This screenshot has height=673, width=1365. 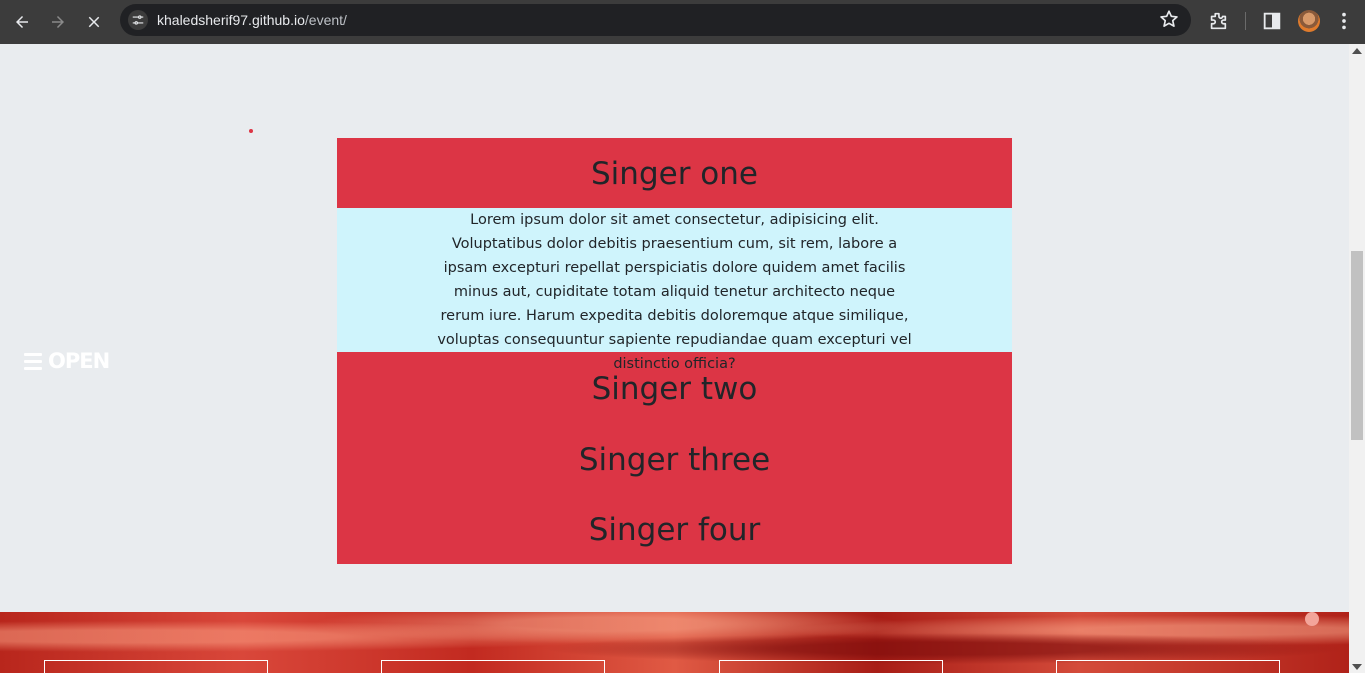 What do you see at coordinates (1357, 51) in the screenshot?
I see `scroll-up-arrow-icon` at bounding box center [1357, 51].